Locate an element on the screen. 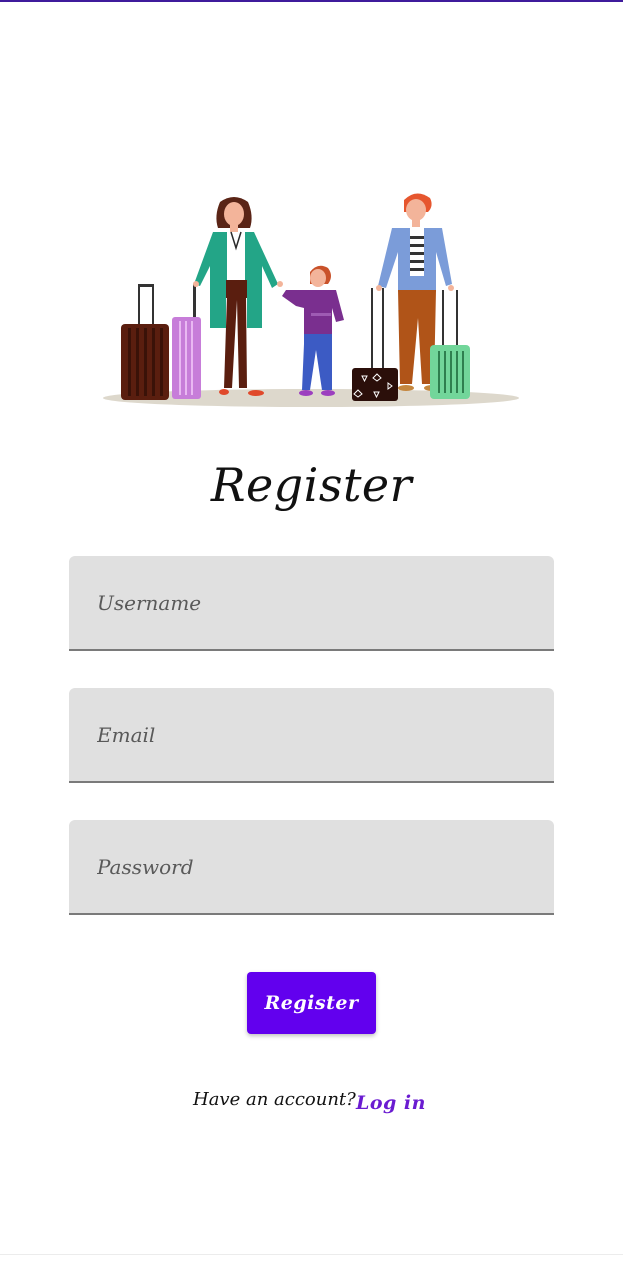  brown-suitcase-icon is located at coordinates (145, 342).